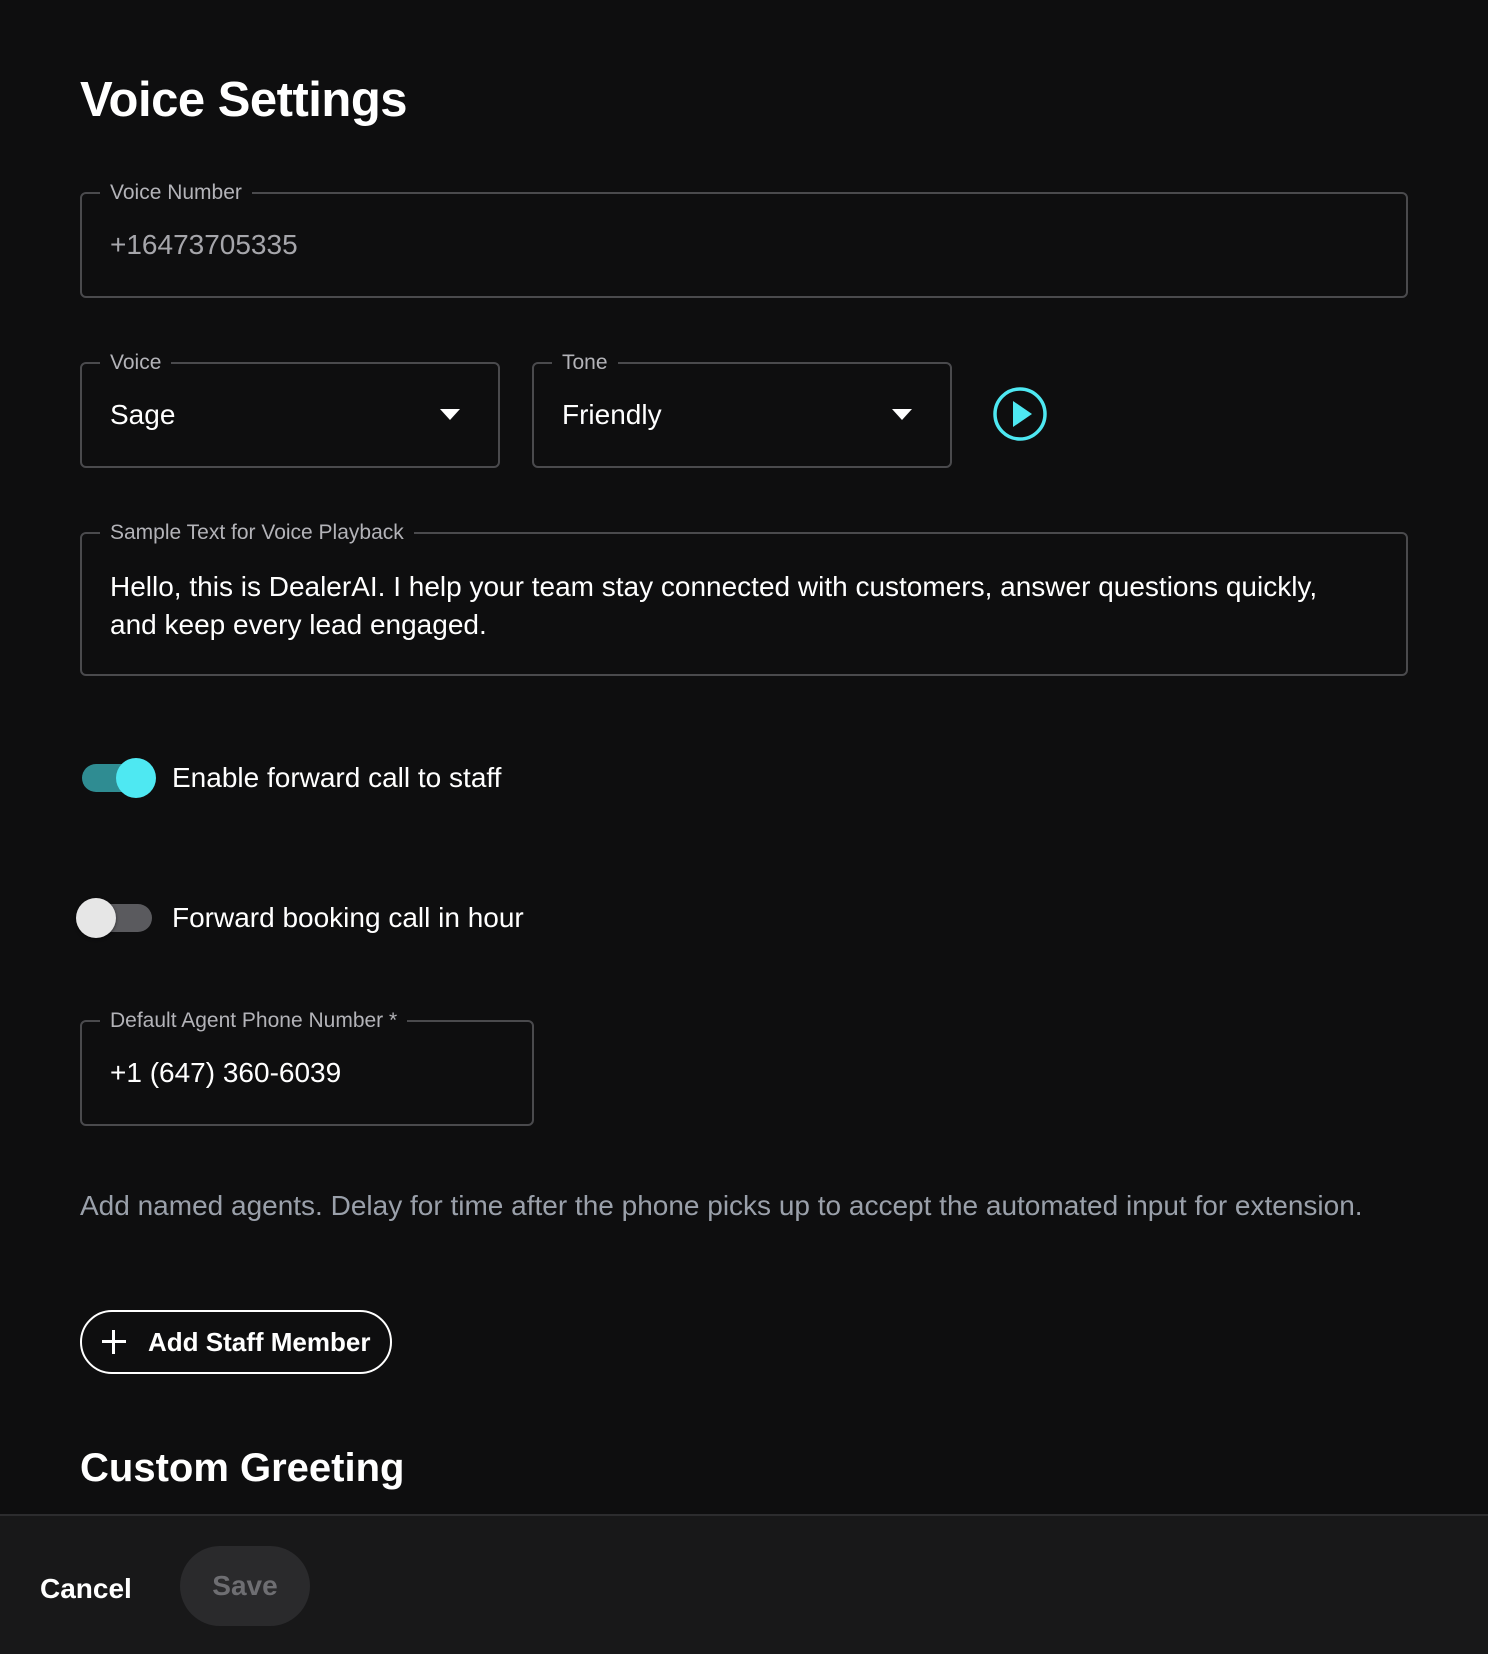 The image size is (1488, 1654). I want to click on forward-booking-row: Forward booking call in hour, so click(300, 918).